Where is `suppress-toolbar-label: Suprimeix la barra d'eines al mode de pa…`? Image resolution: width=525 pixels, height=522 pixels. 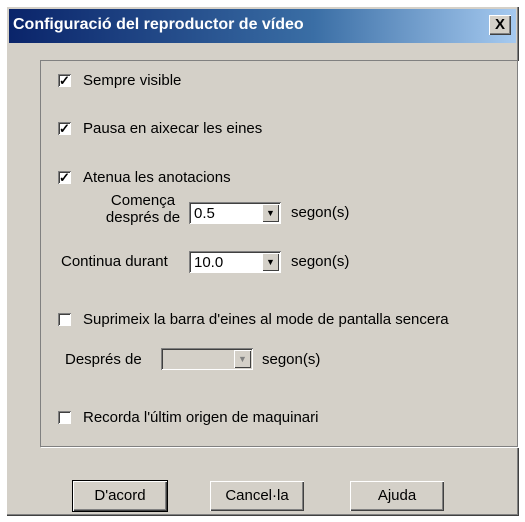 suppress-toolbar-label: Suprimeix la barra d'eines al mode de pa… is located at coordinates (266, 319).